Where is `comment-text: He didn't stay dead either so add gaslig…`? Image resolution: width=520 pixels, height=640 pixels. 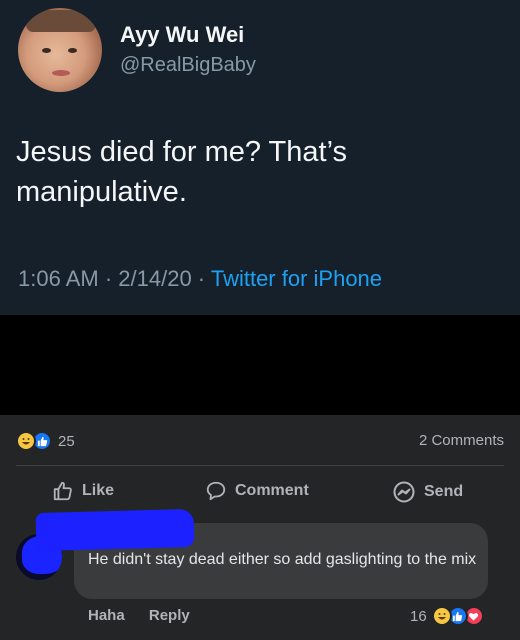
comment-text: He didn't stay dead either so add gaslig… is located at coordinates (282, 559).